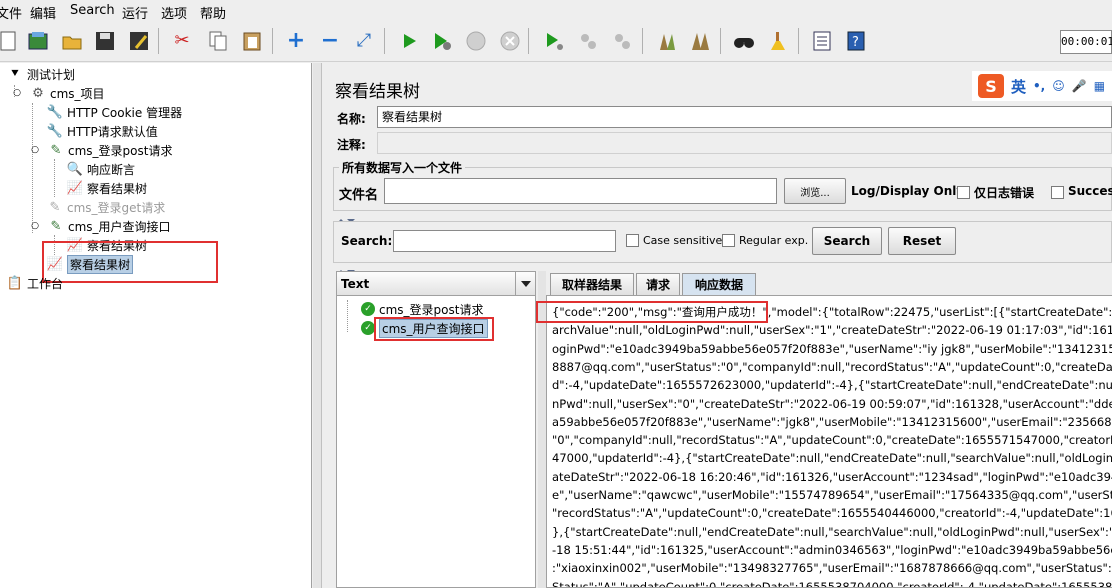 The width and height of the screenshot is (1112, 588). I want to click on errors-only-label: 仅日志错误, so click(1004, 193).